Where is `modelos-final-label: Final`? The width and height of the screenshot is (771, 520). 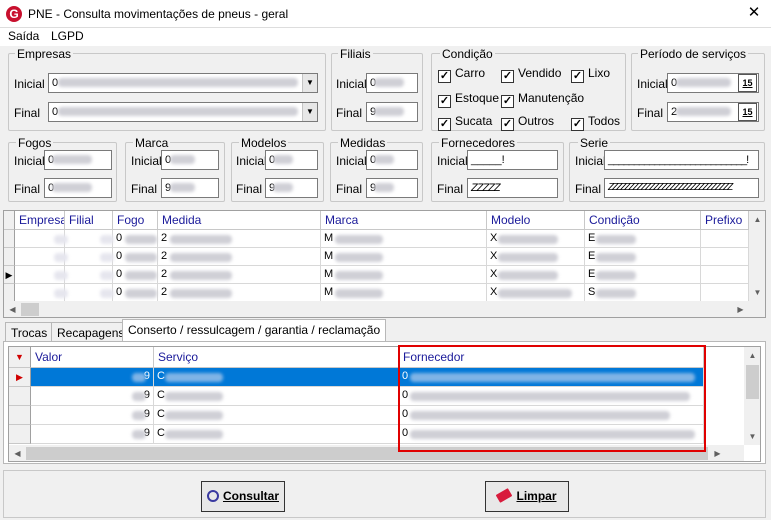
modelos-final-label: Final is located at coordinates (249, 189).